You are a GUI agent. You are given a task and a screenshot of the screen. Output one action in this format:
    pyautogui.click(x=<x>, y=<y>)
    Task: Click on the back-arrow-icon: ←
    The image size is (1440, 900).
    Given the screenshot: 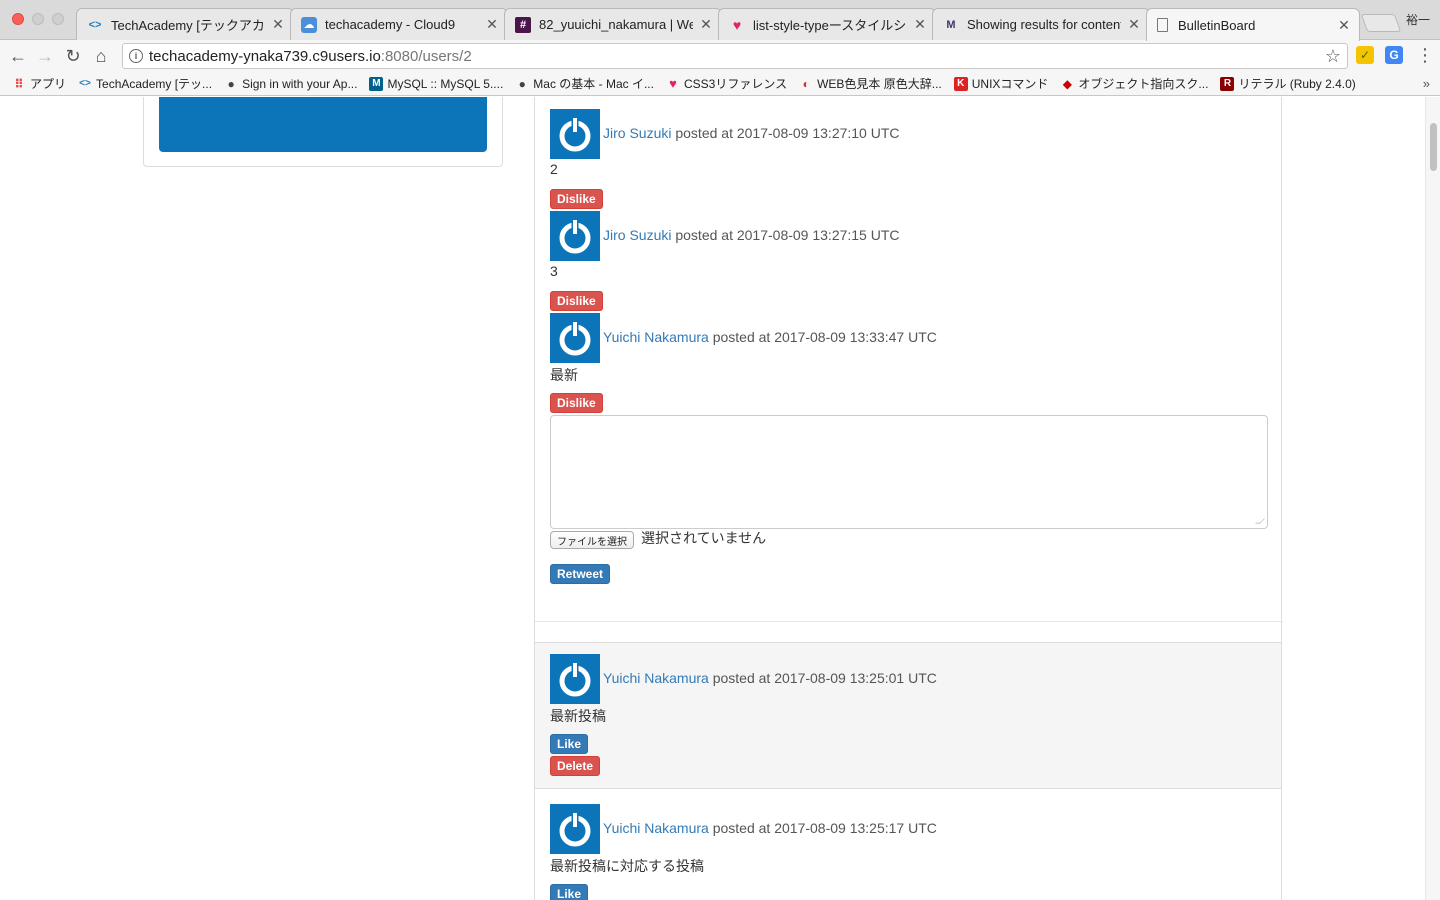 What is the action you would take?
    pyautogui.click(x=18, y=56)
    